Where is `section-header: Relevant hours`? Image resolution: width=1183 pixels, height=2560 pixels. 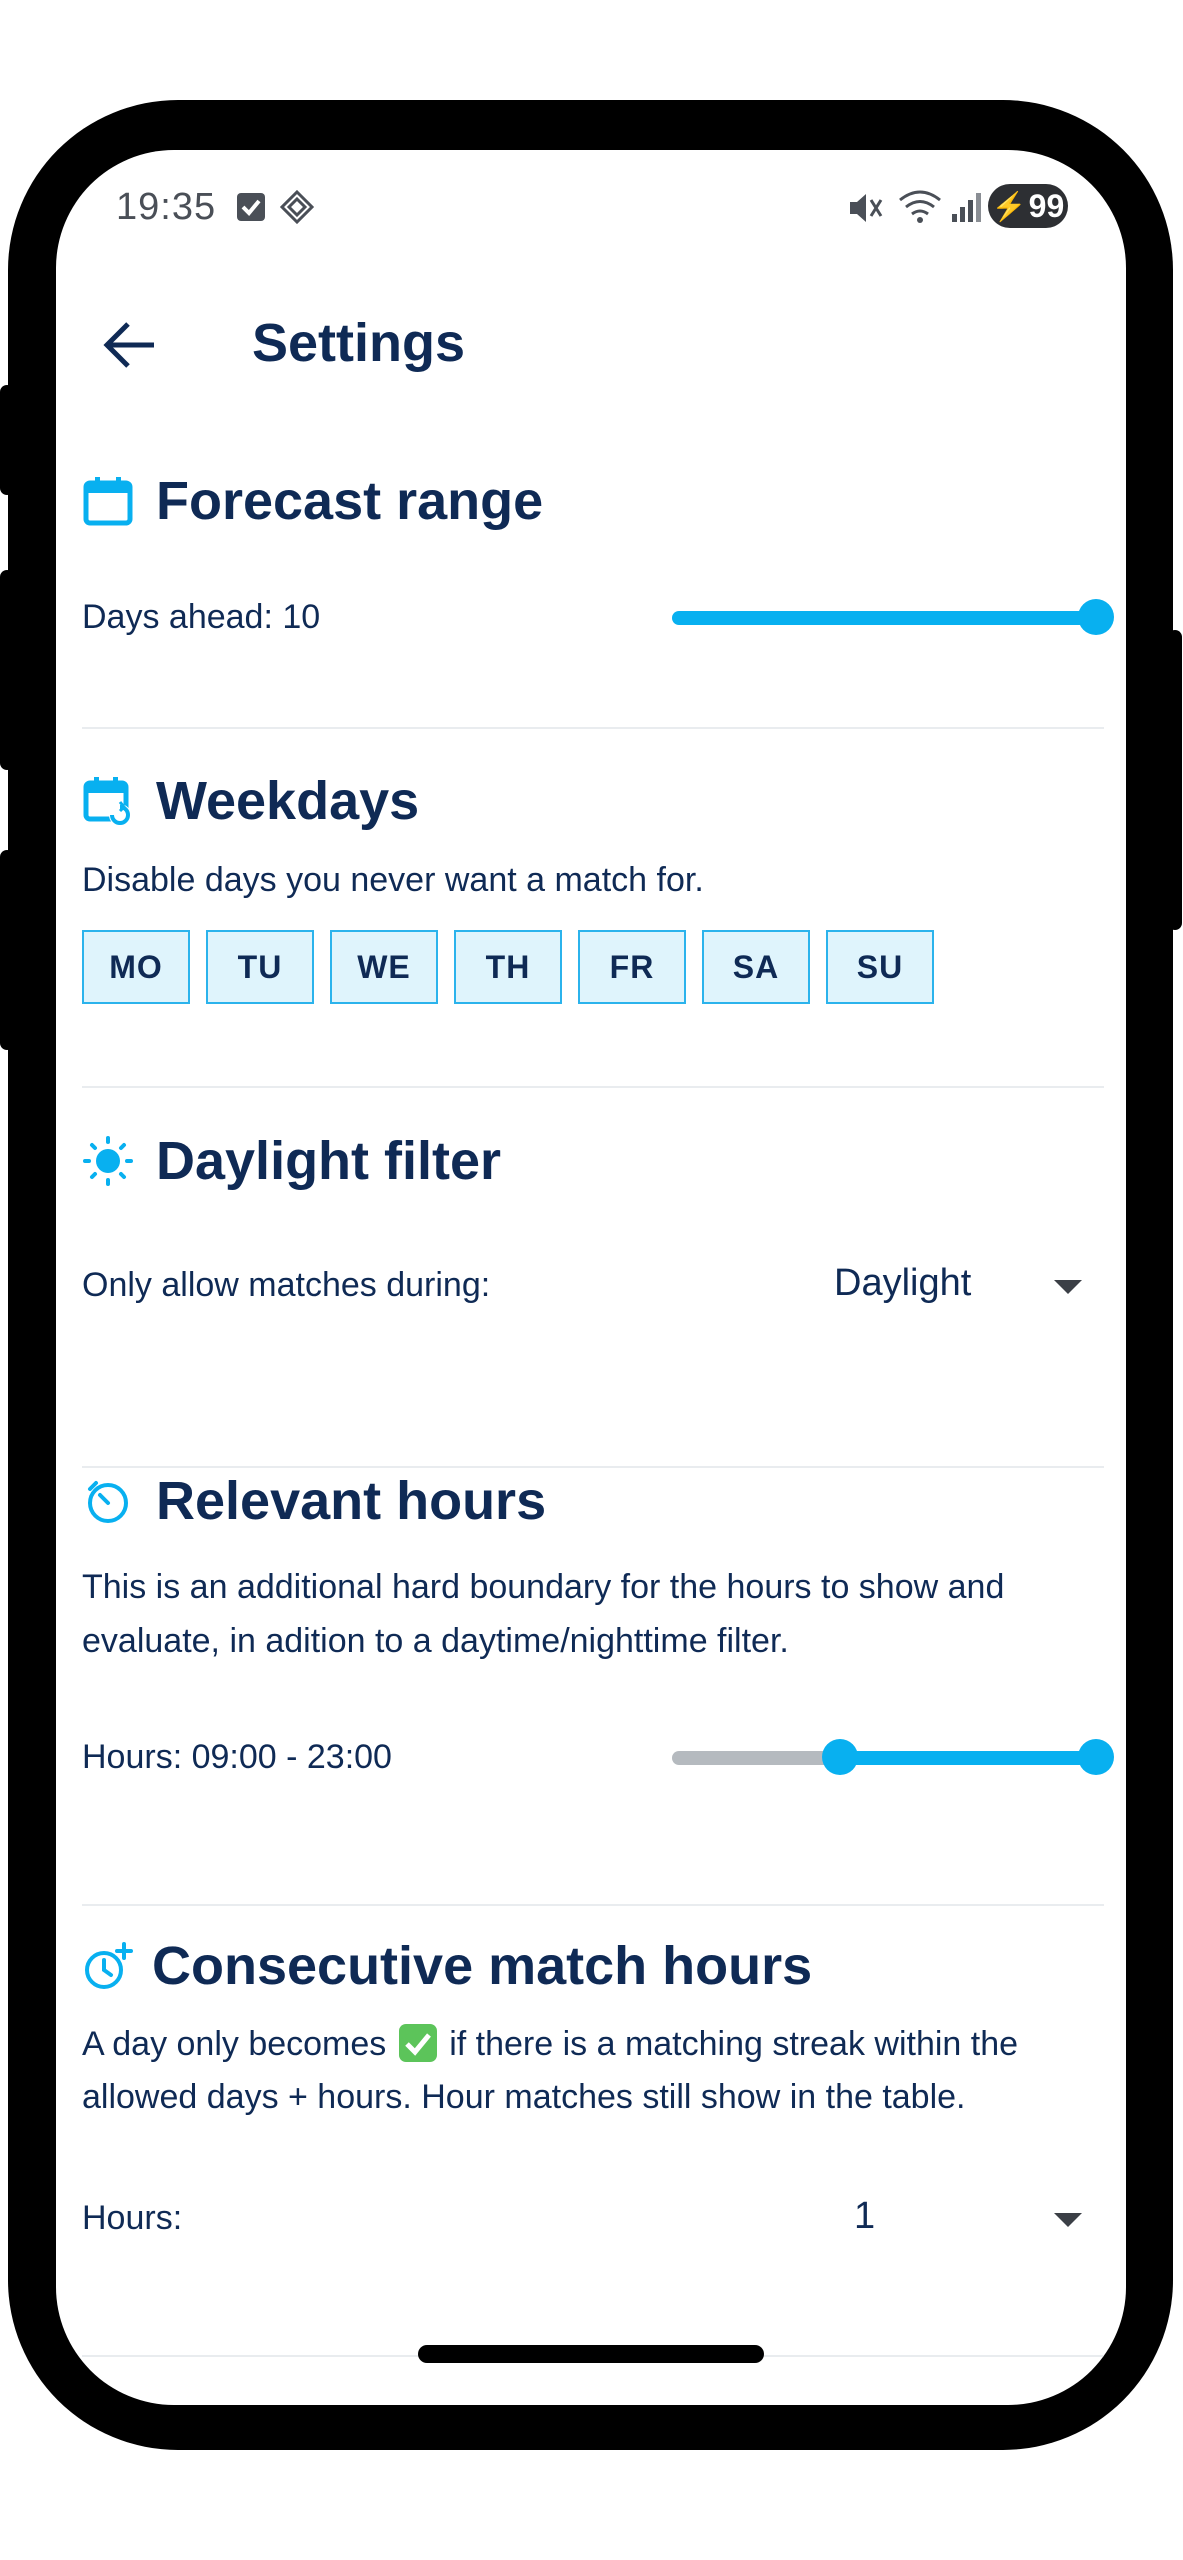
section-header: Relevant hours is located at coordinates (314, 1501).